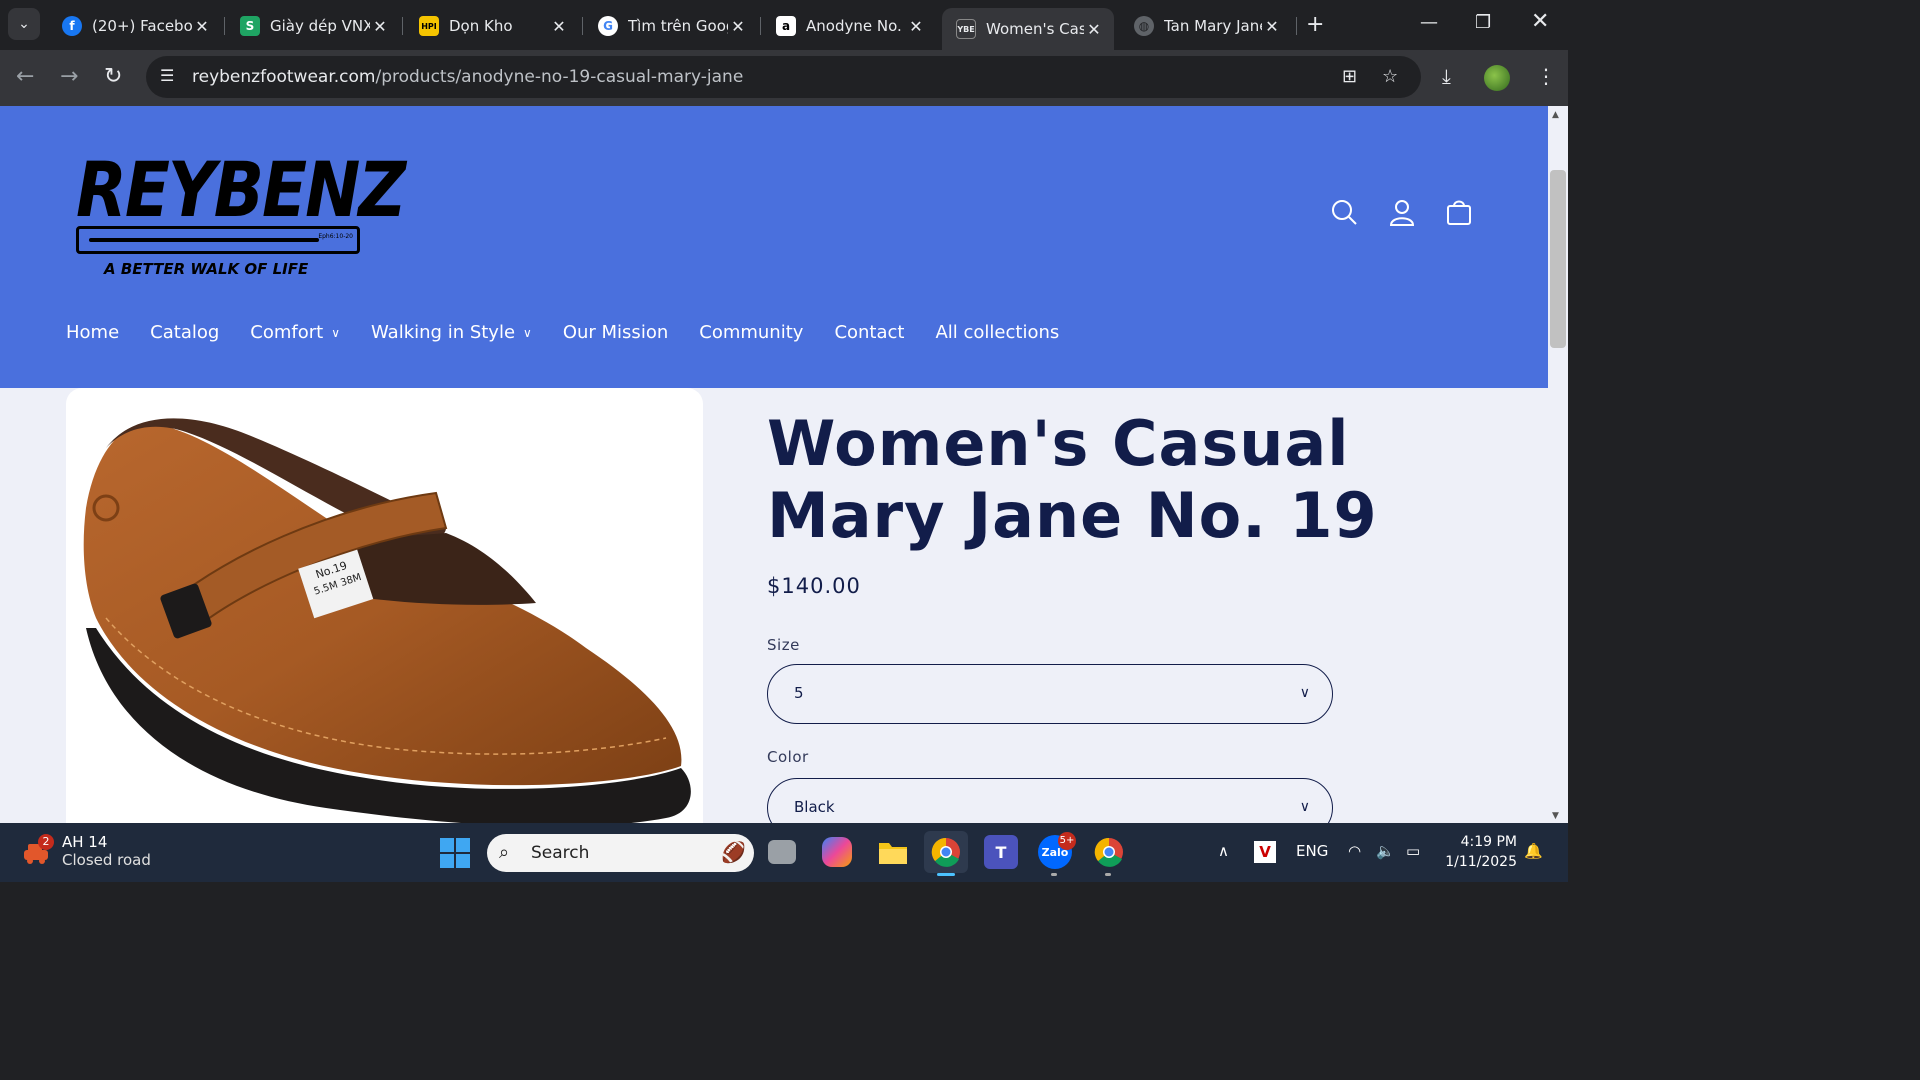  Describe the element at coordinates (783, 645) in the screenshot. I see `size-label: Size` at that location.